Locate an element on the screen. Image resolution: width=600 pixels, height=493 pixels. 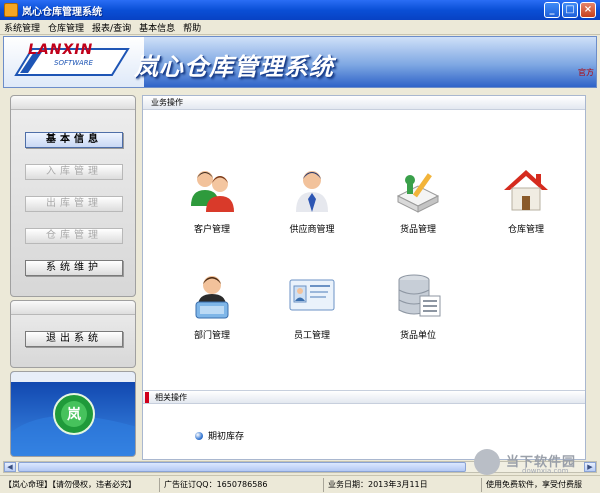
goods-icon is located at coordinates (418, 193).